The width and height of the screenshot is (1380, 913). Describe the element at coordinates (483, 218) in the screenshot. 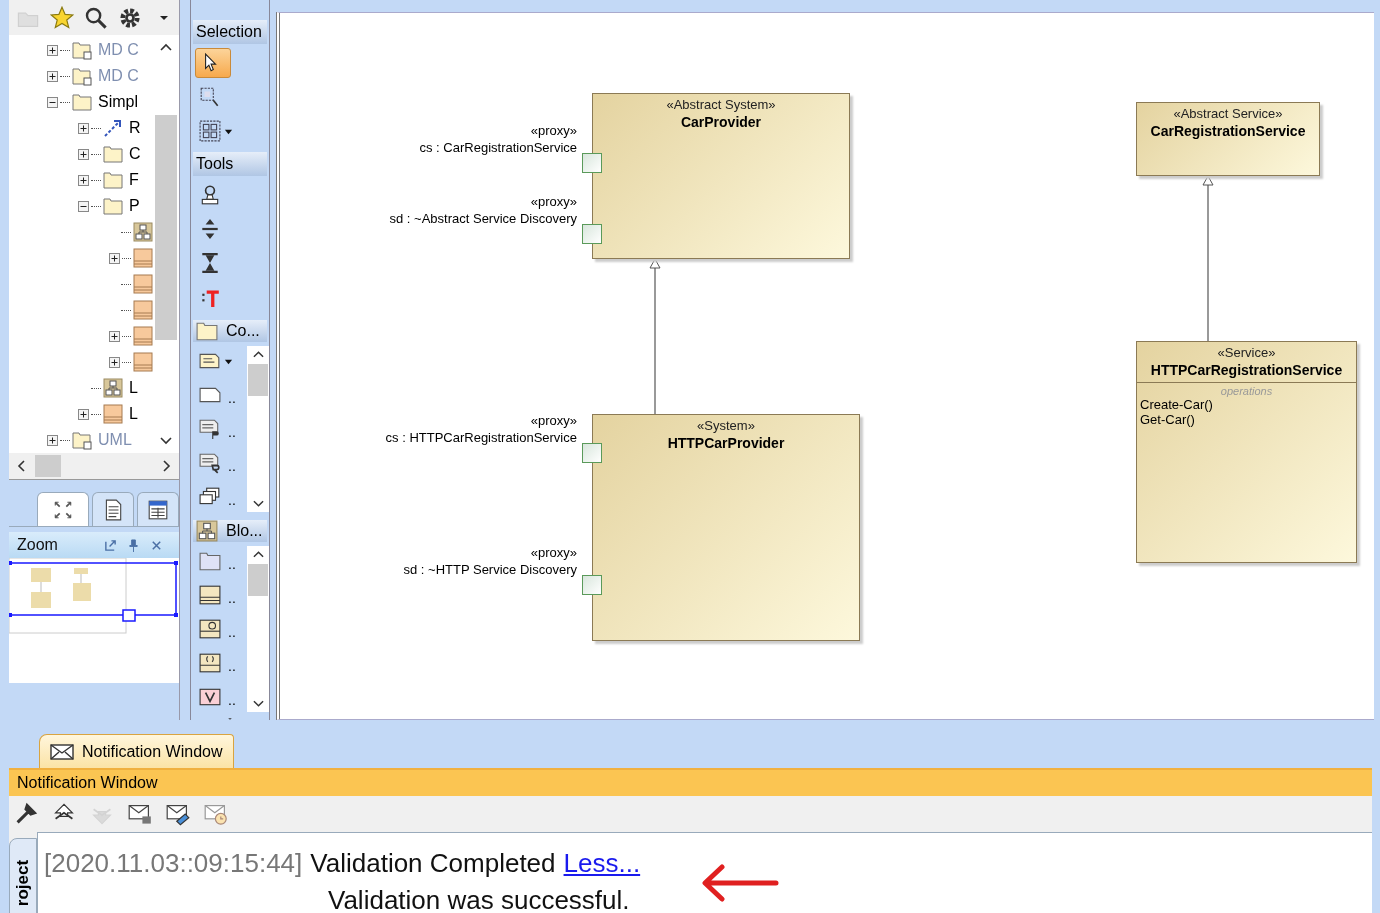

I see `port-label: sd : ~Abstract Service Discovery` at that location.